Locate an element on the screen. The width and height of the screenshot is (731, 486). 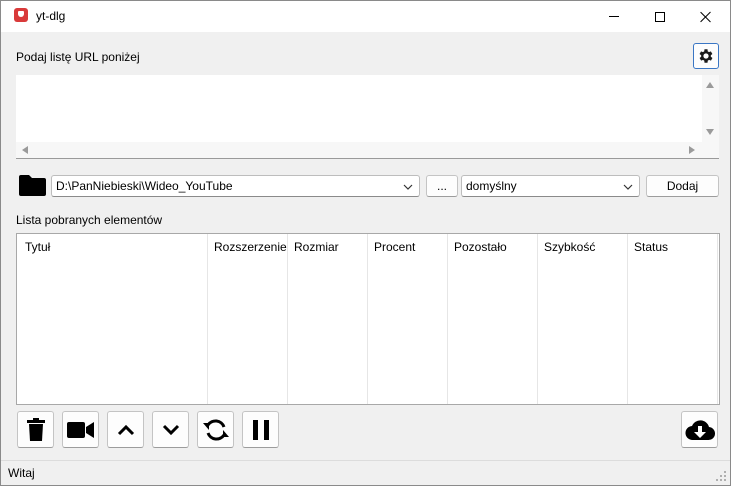
reload-button is located at coordinates (215, 429).